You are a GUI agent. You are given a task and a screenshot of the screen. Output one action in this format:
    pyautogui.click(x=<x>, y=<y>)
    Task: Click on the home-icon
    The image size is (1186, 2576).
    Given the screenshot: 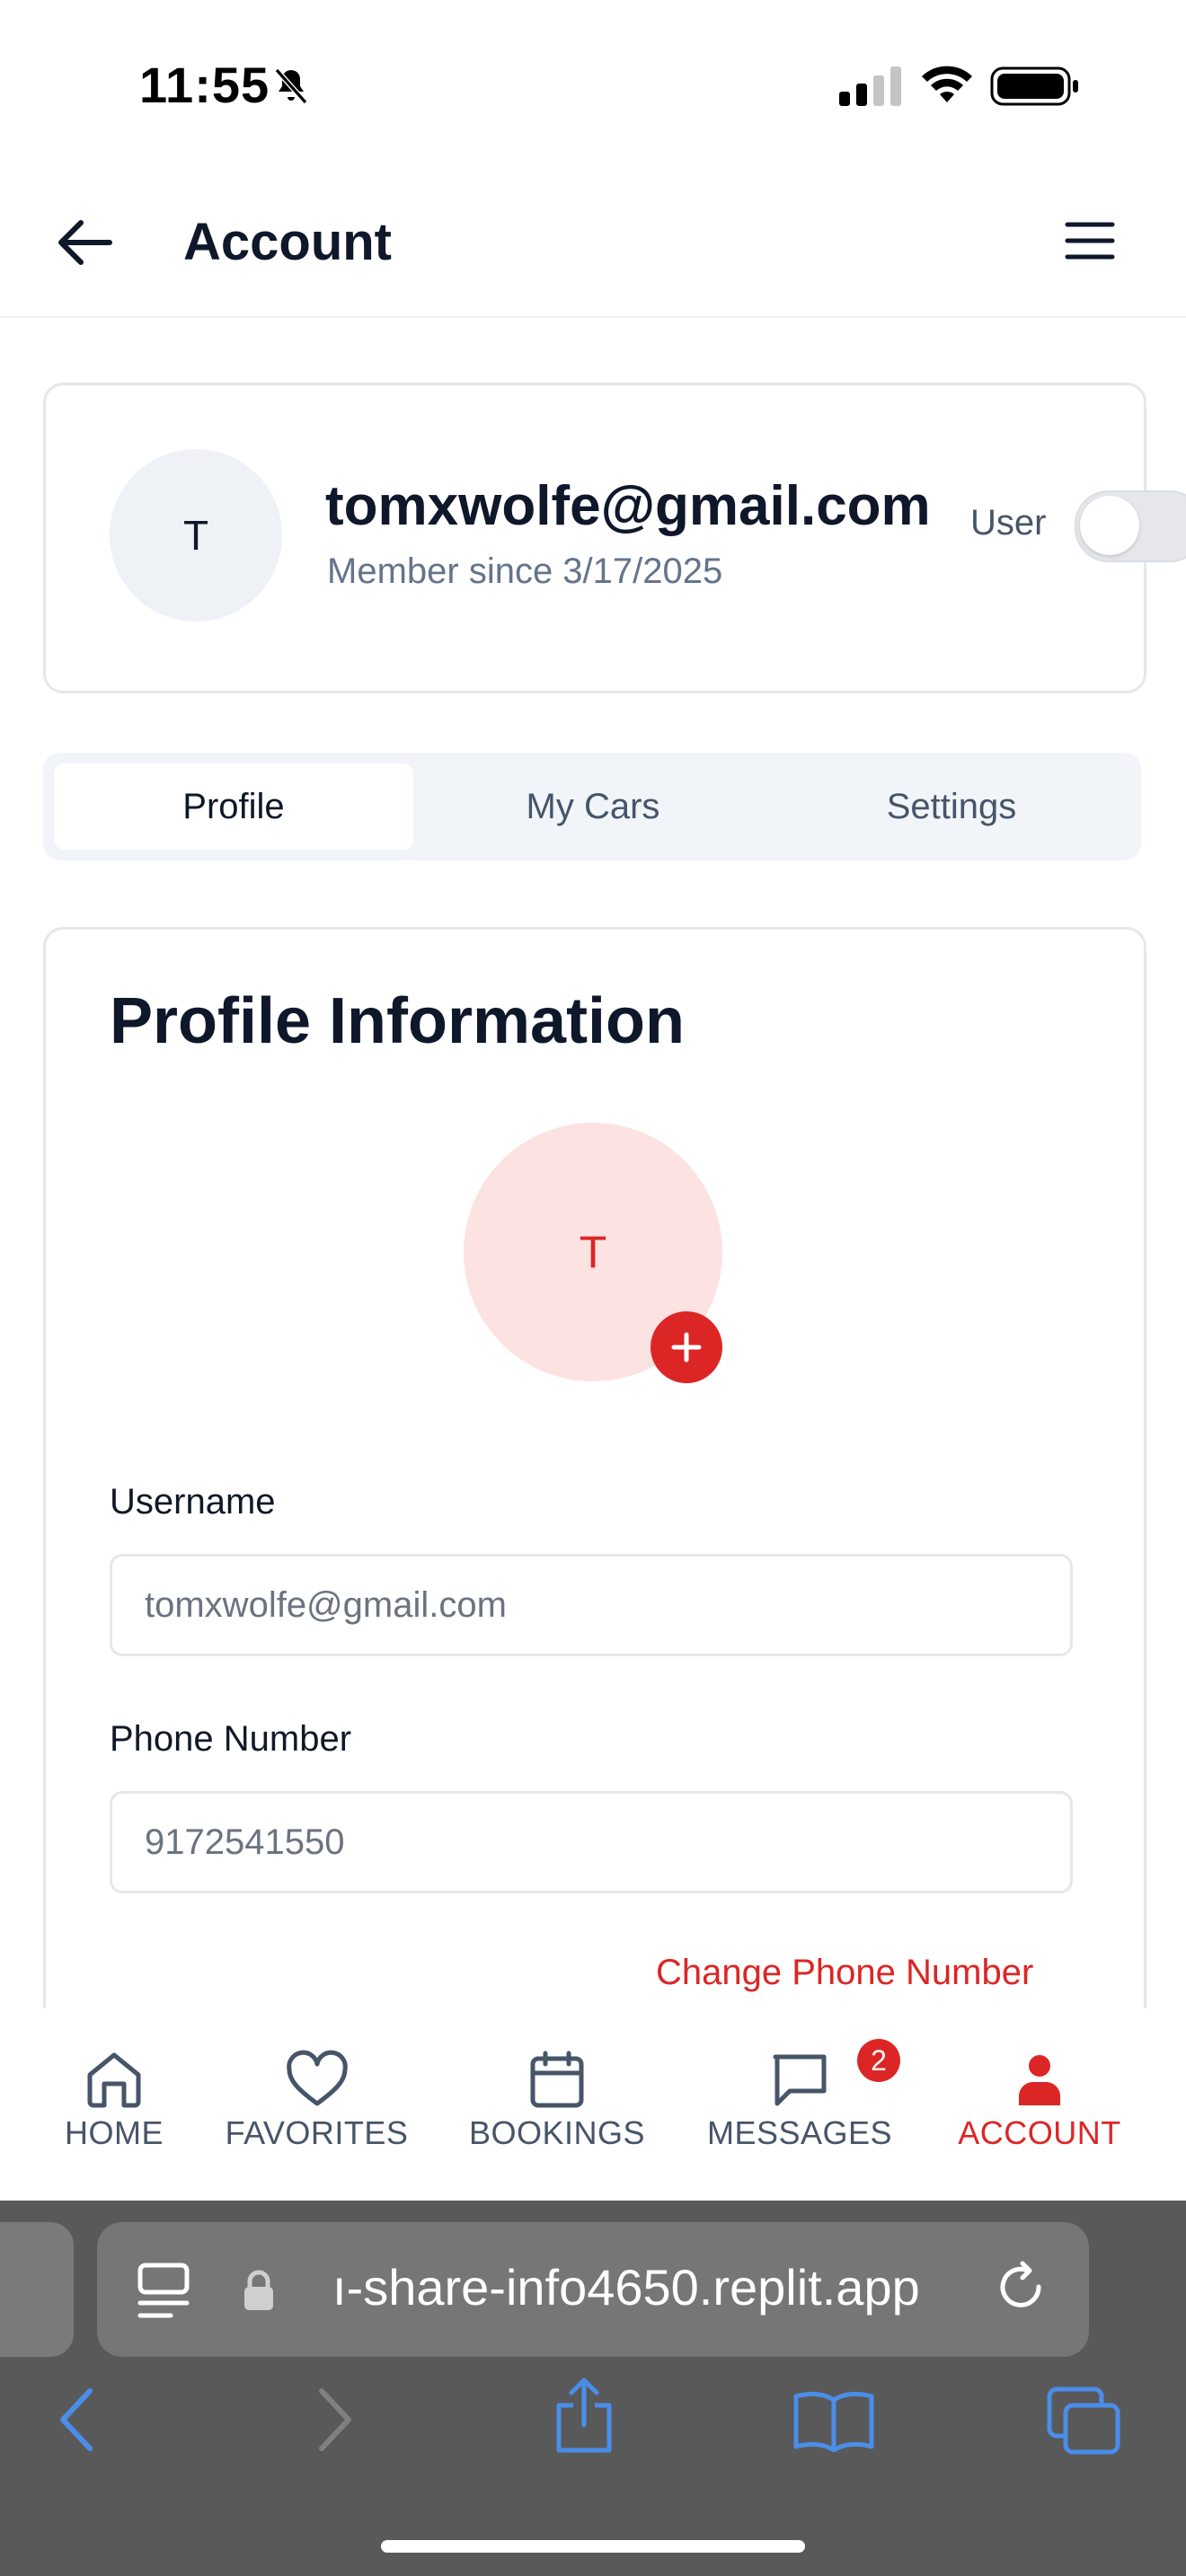 What is the action you would take?
    pyautogui.click(x=114, y=2080)
    